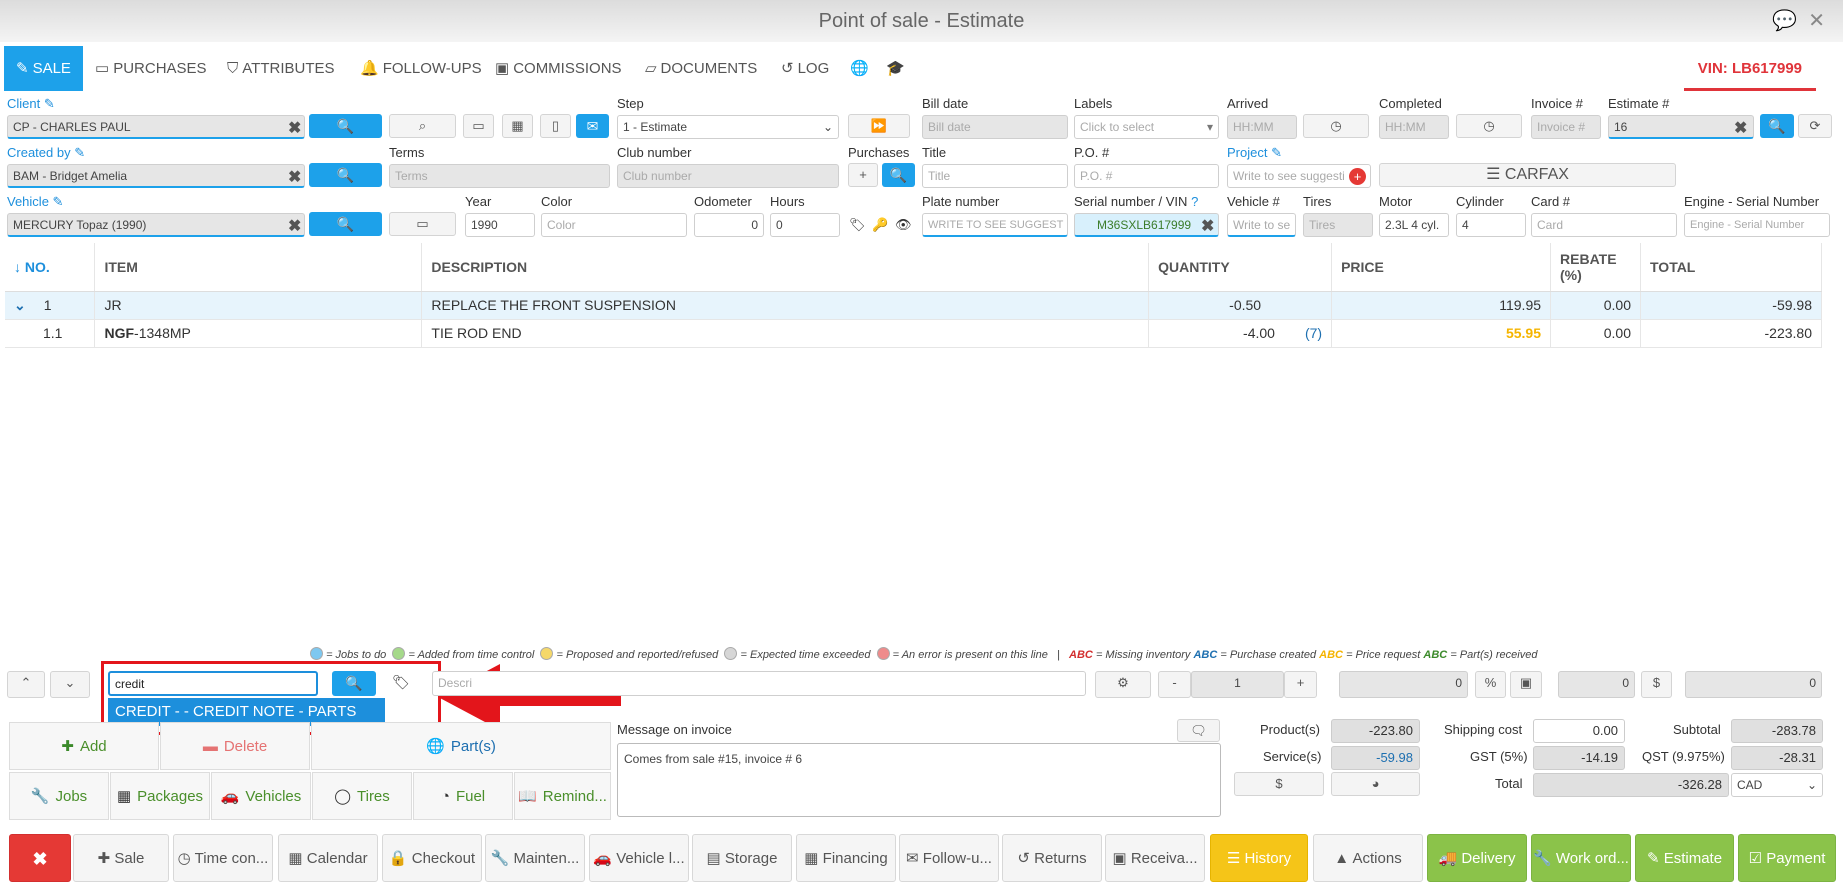  Describe the element at coordinates (421, 68) in the screenshot. I see `tab-follow-ups: 🔔 FOLLOW-UPS` at that location.